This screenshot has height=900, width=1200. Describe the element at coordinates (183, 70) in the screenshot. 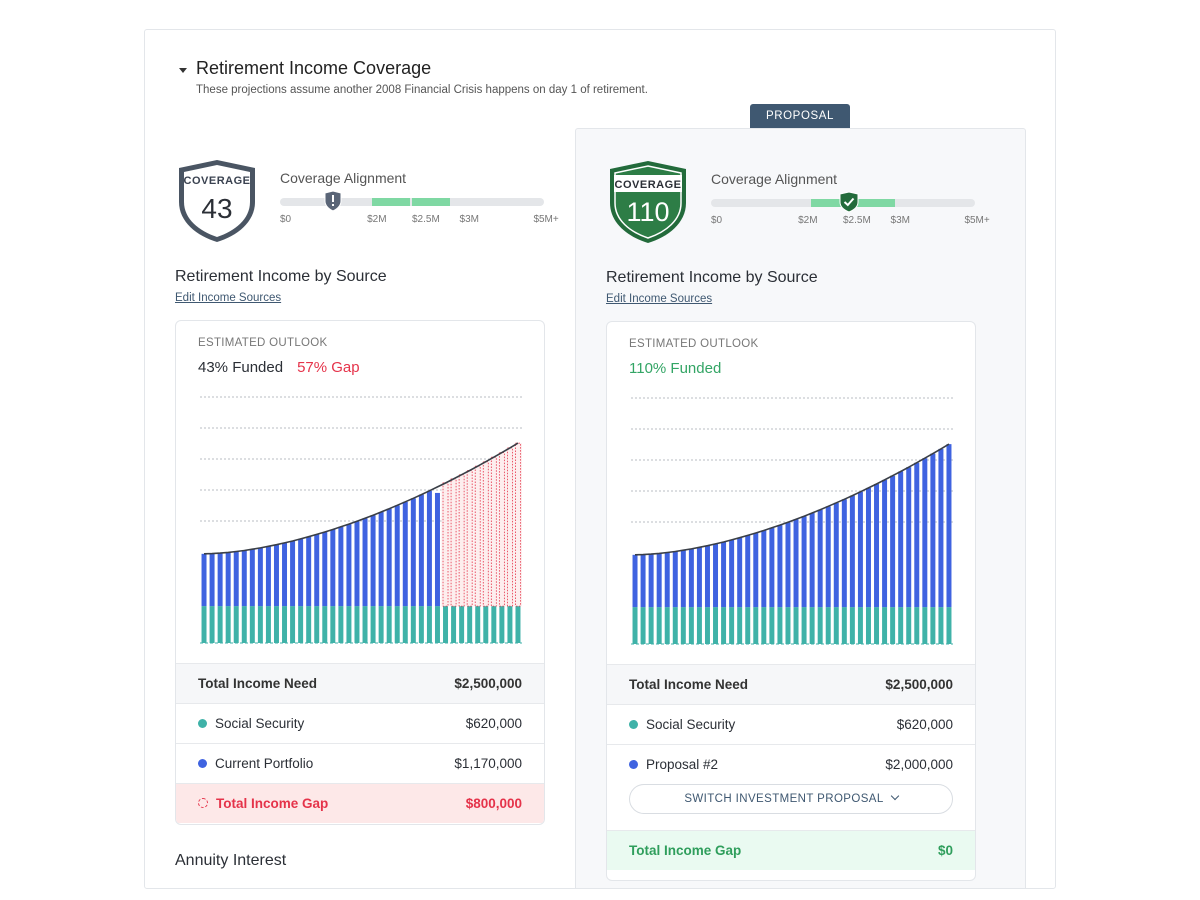

I see `collapse-caret-icon` at that location.